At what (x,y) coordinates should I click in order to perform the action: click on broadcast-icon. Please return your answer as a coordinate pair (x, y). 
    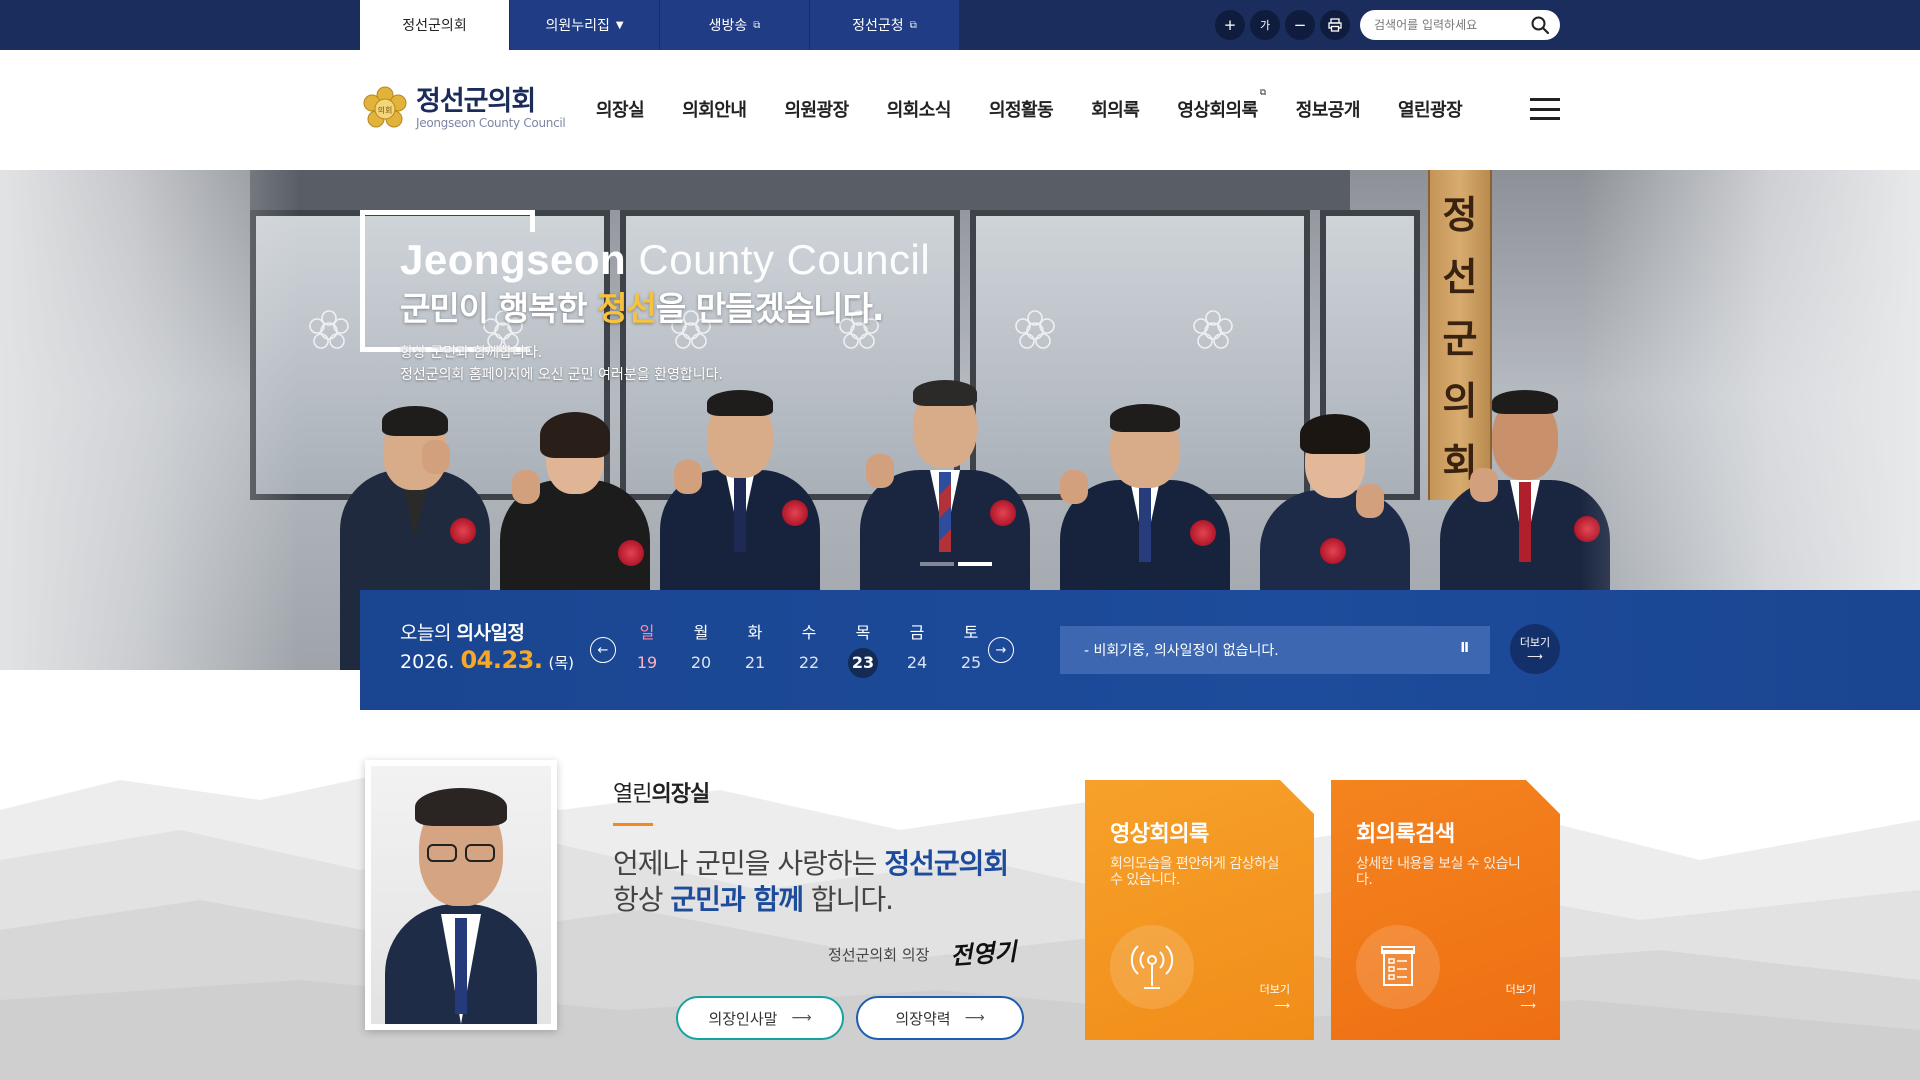
    Looking at the image, I should click on (1152, 967).